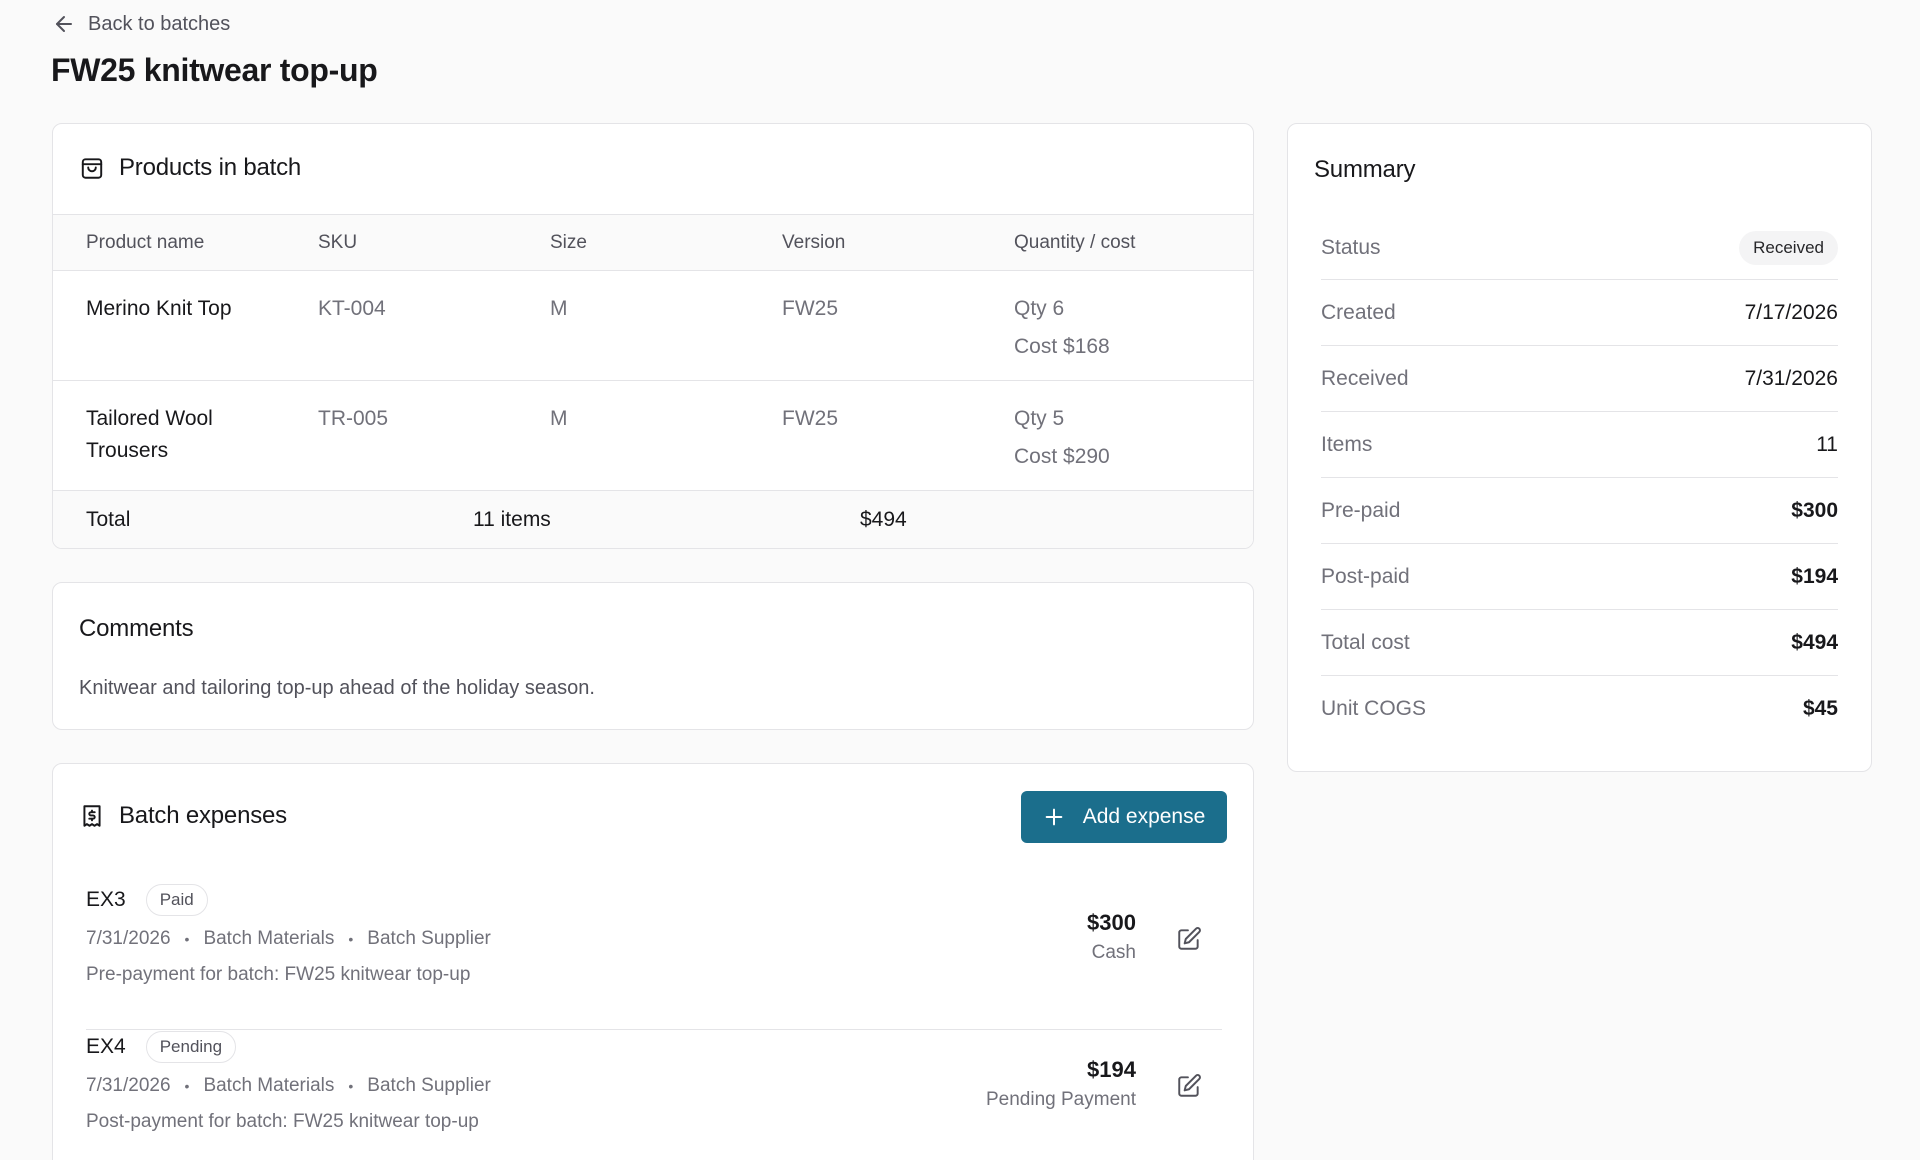 Image resolution: width=1920 pixels, height=1160 pixels. I want to click on summary-value: $300, so click(1814, 510).